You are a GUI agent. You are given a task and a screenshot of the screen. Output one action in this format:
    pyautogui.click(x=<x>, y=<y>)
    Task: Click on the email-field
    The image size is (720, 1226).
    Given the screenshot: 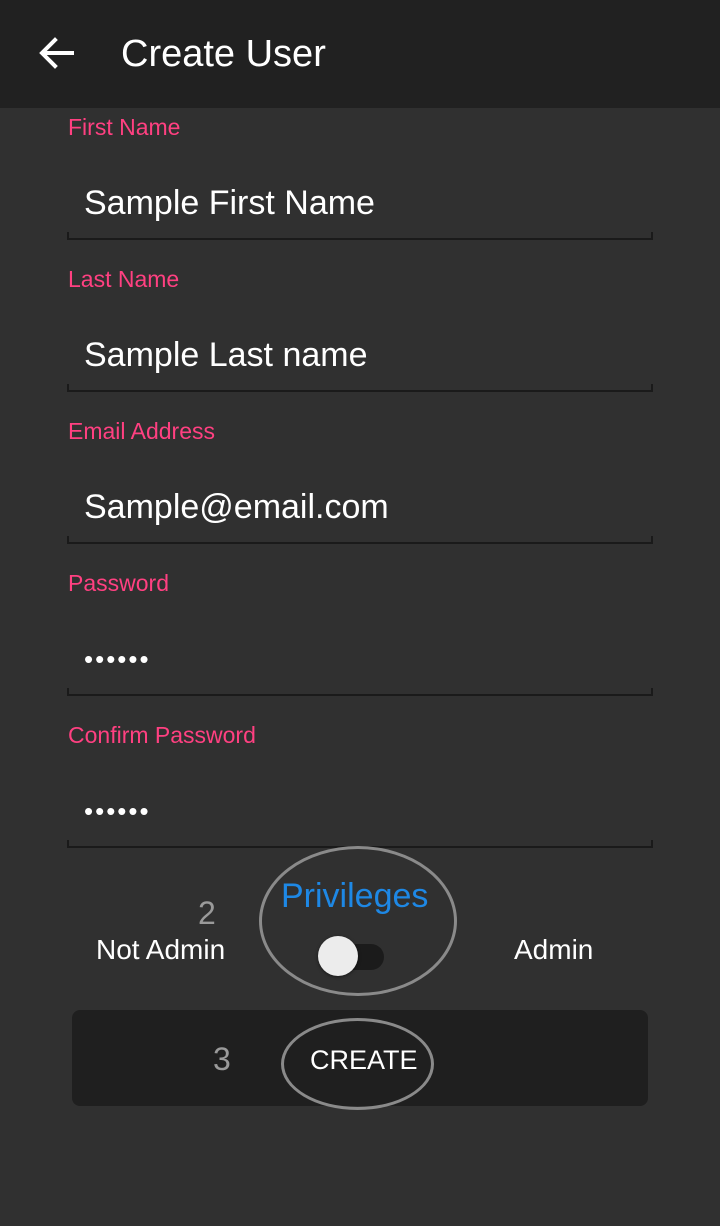 What is the action you would take?
    pyautogui.click(x=360, y=507)
    